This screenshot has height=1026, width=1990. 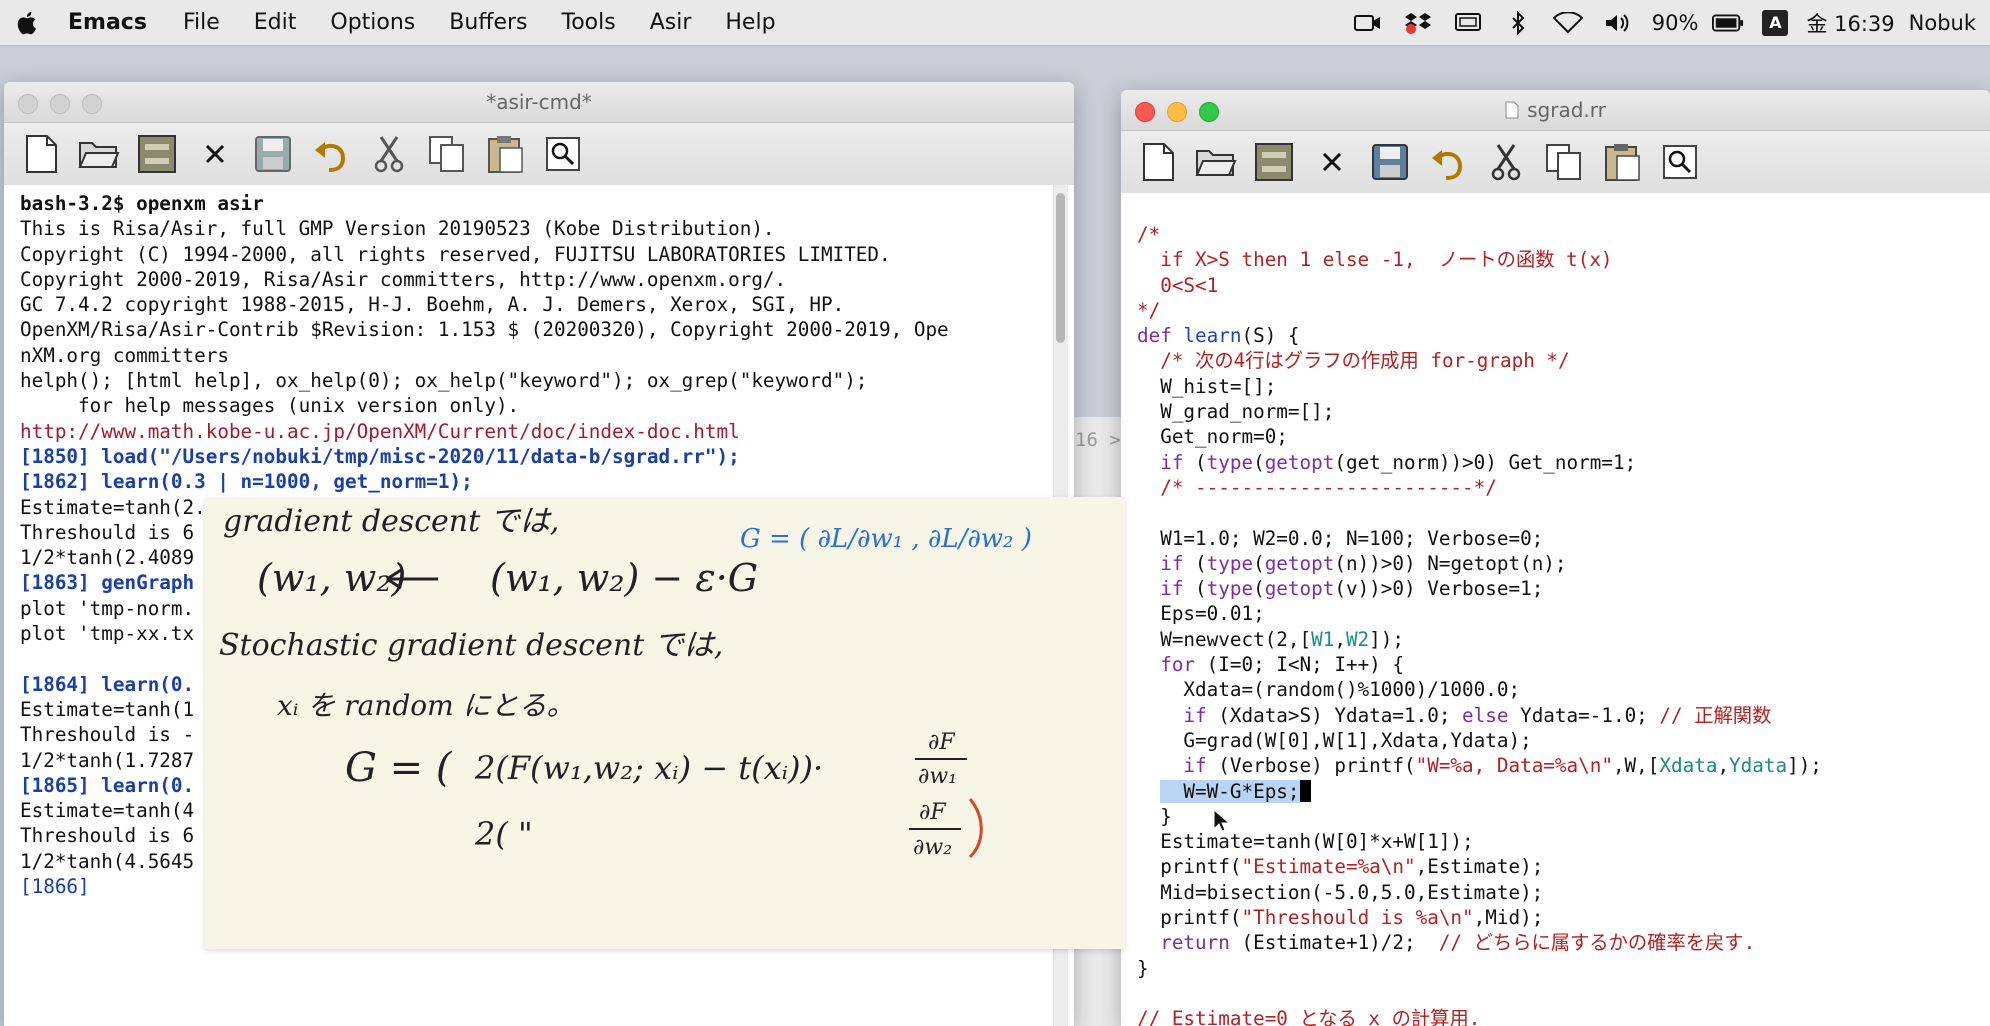 What do you see at coordinates (1375, 260) in the screenshot?
I see `code-line: if X>S then 1 else -1, ノートの函数 t(x)` at bounding box center [1375, 260].